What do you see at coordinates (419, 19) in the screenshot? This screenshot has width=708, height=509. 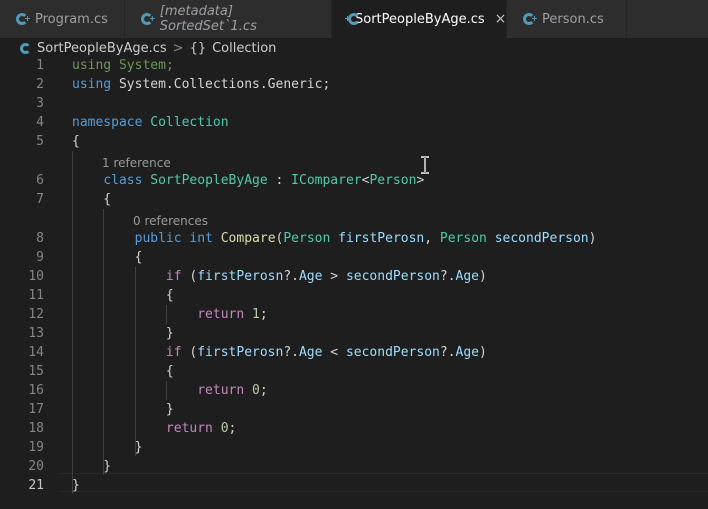 I see `tab-sortpeoplebyage-cs: SortPeopleByAge.cs ×` at bounding box center [419, 19].